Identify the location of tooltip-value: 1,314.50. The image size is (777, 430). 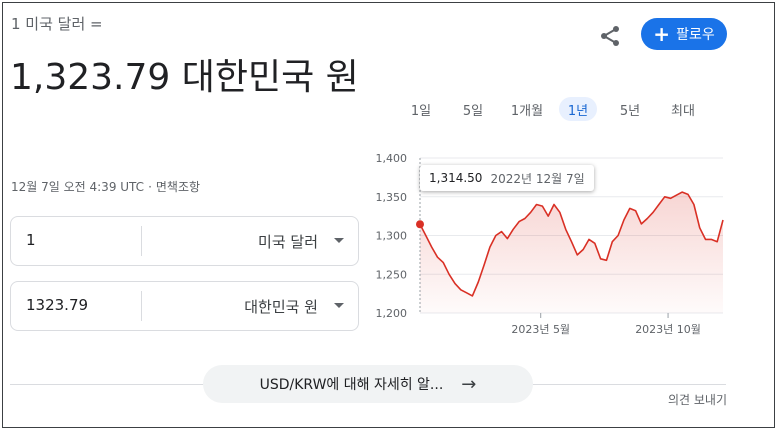
(456, 178).